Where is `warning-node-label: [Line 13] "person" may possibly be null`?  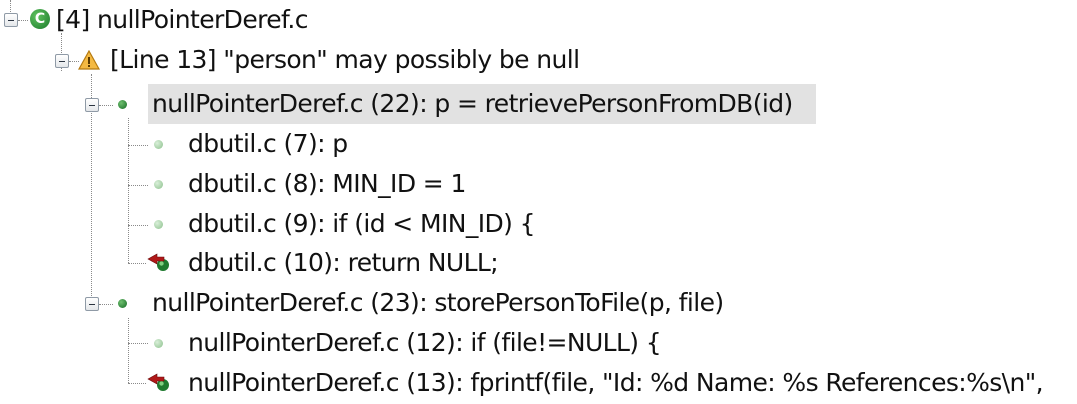 warning-node-label: [Line 13] "person" may possibly be null is located at coordinates (345, 59).